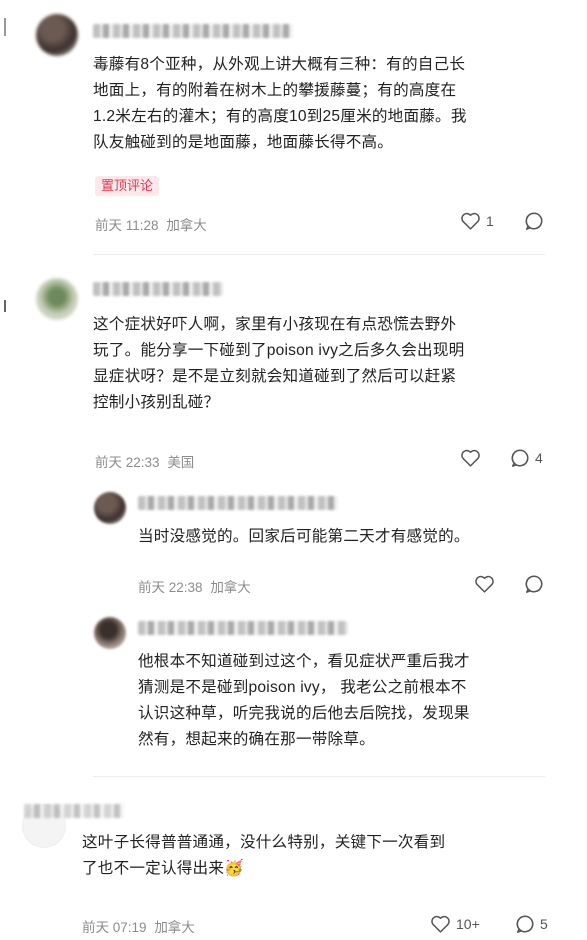 This screenshot has width=587, height=940. I want to click on comment-location: 美国, so click(181, 462).